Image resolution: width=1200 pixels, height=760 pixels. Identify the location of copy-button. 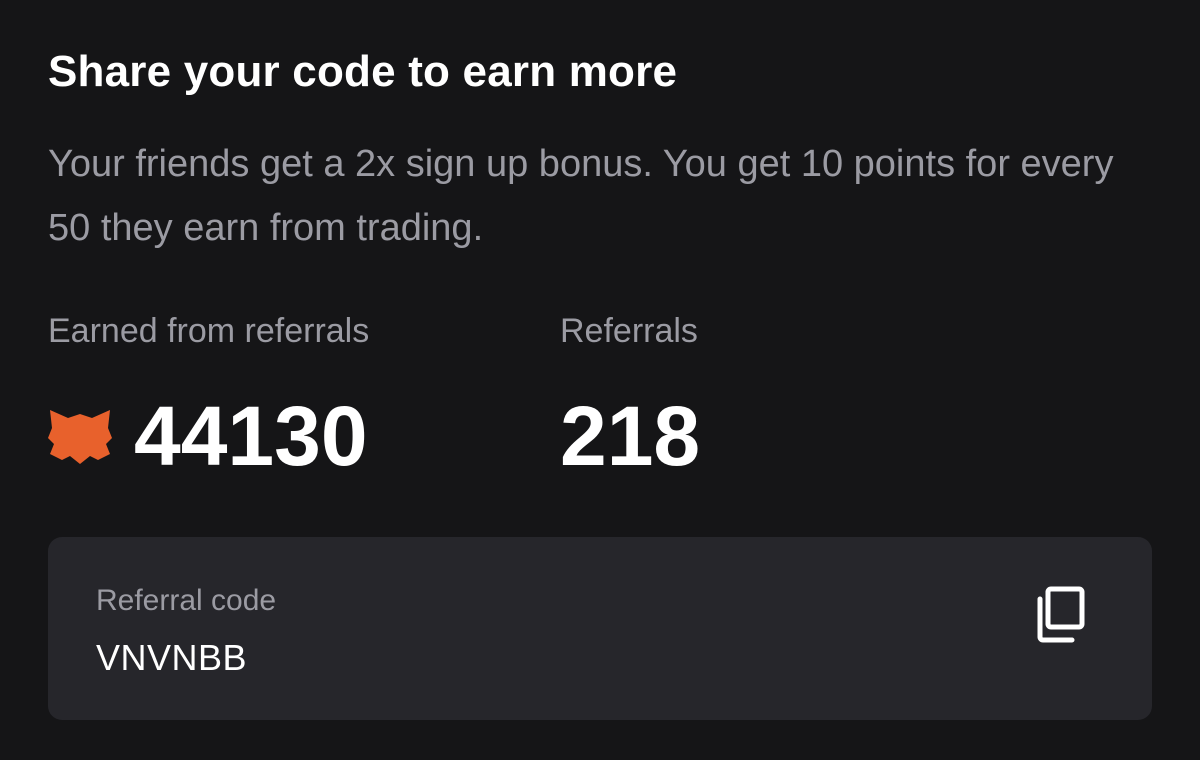
(1062, 615).